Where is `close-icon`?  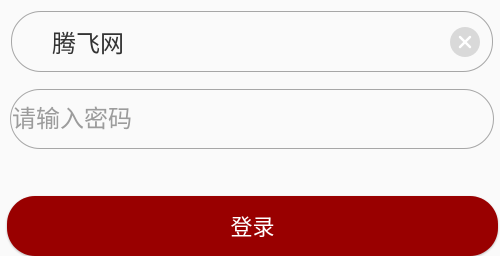 close-icon is located at coordinates (465, 42).